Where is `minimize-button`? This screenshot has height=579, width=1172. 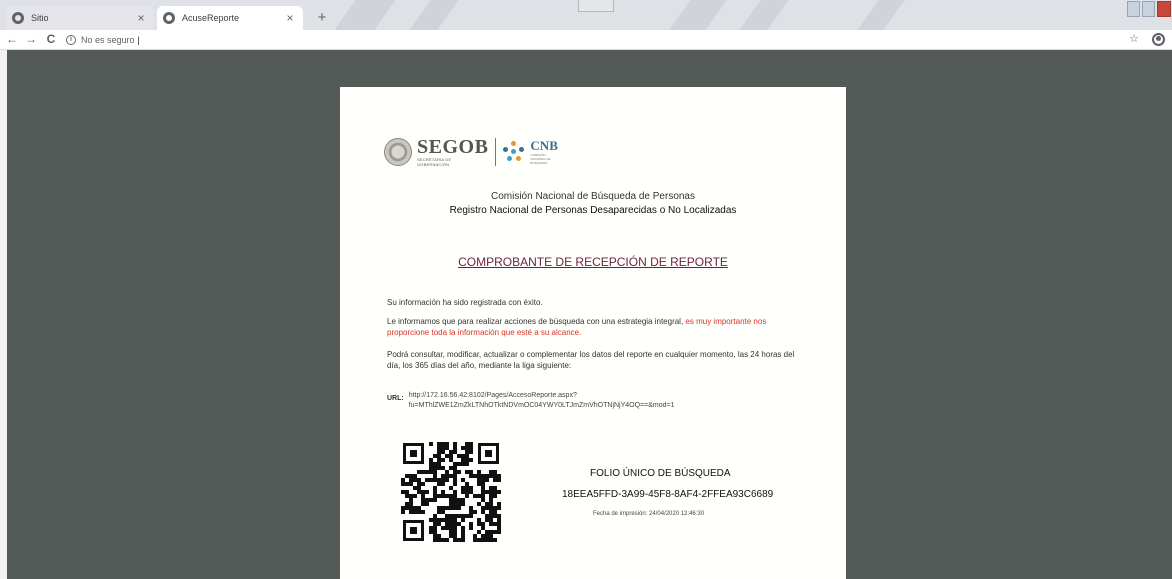
minimize-button is located at coordinates (1133, 9).